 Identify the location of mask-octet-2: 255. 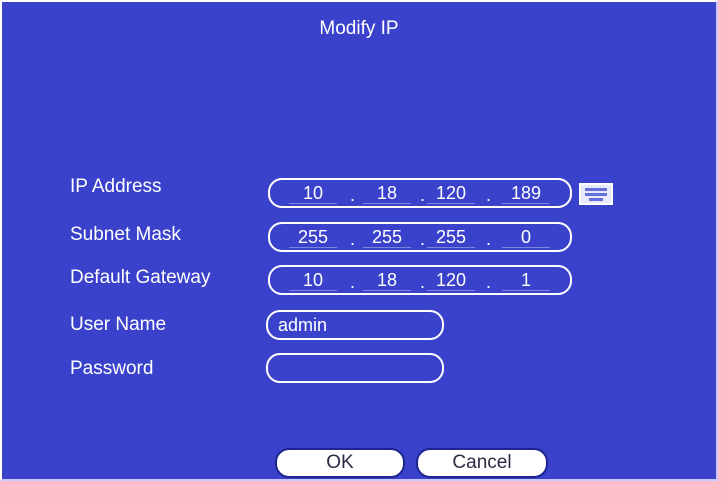
(387, 237).